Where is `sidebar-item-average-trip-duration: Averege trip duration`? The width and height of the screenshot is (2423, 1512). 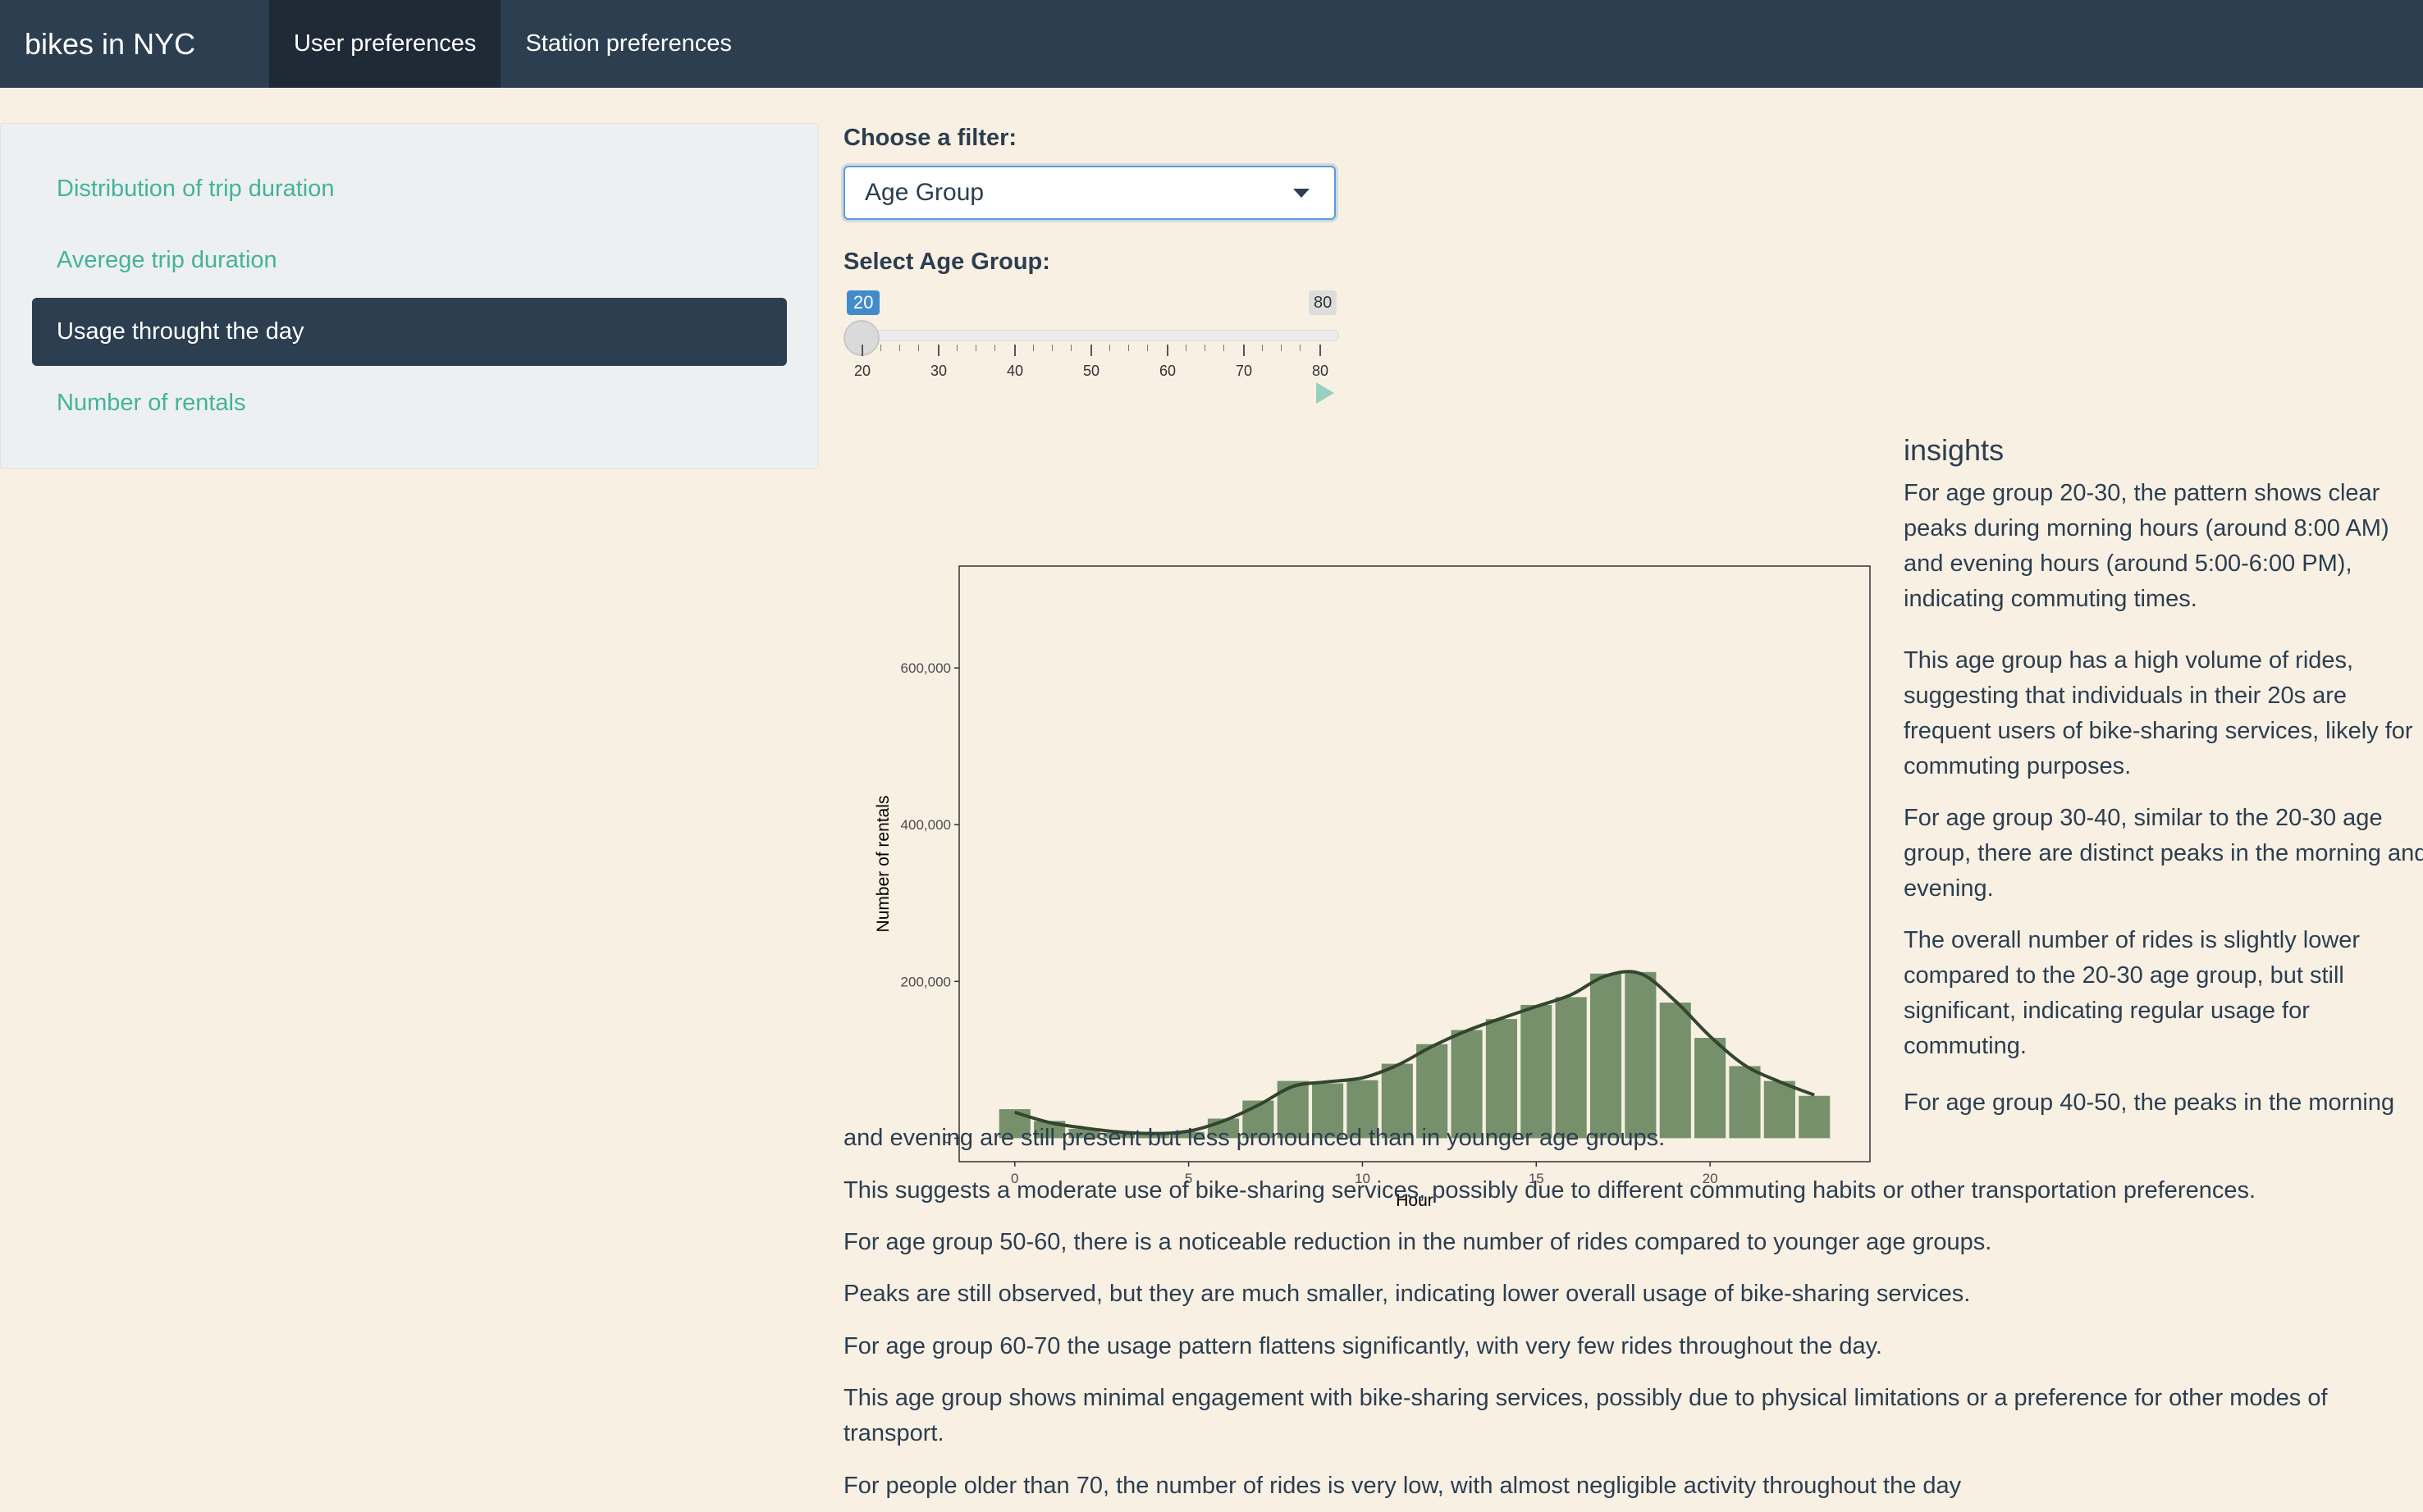
sidebar-item-average-trip-duration: Averege trip duration is located at coordinates (409, 260).